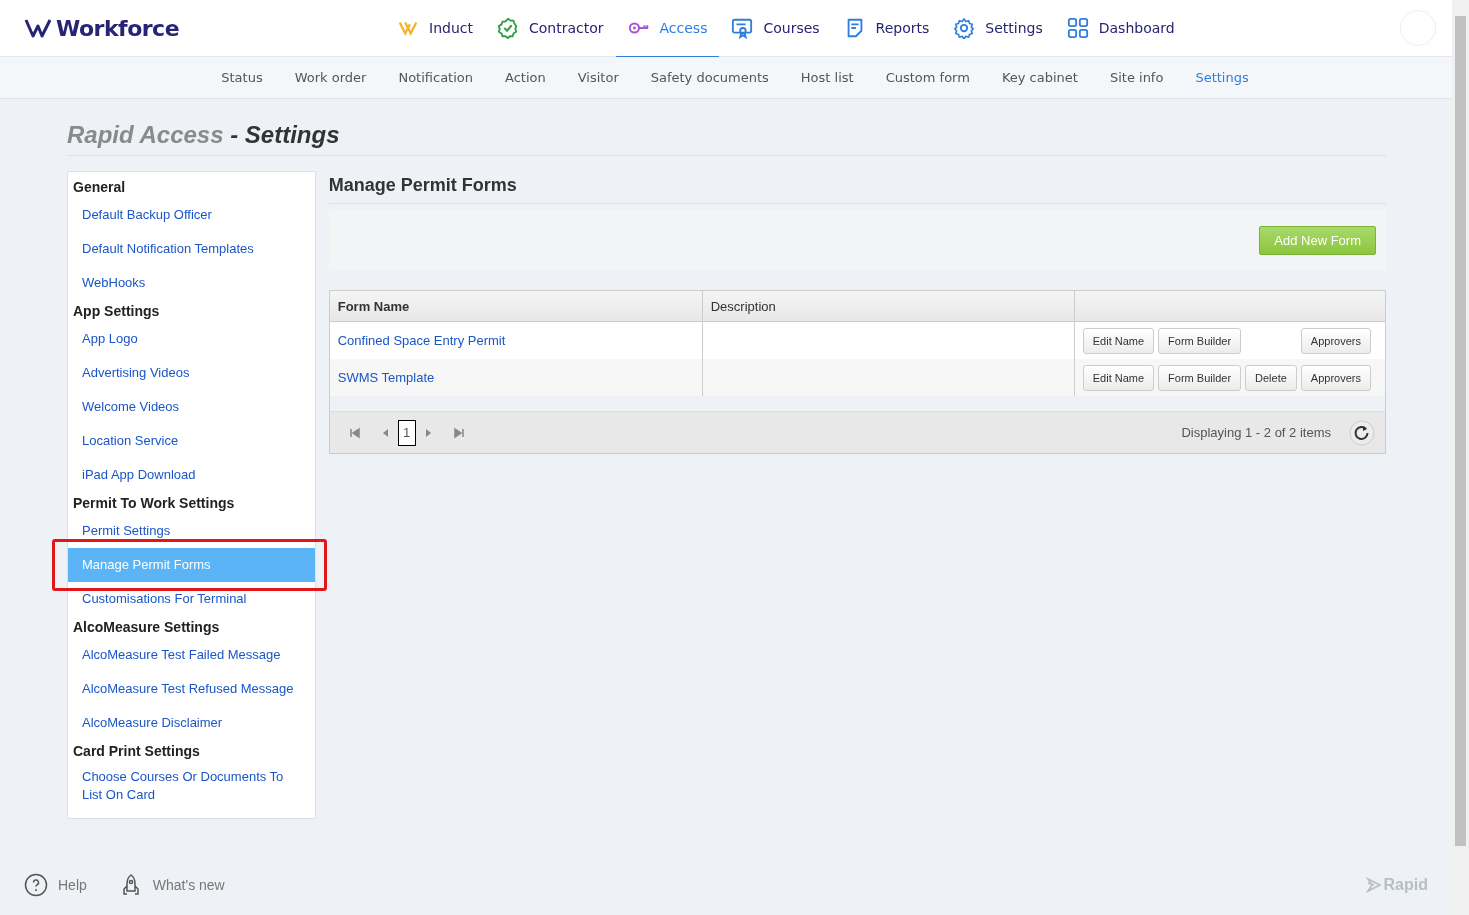  I want to click on sidebar-item: App Logo, so click(191, 339).